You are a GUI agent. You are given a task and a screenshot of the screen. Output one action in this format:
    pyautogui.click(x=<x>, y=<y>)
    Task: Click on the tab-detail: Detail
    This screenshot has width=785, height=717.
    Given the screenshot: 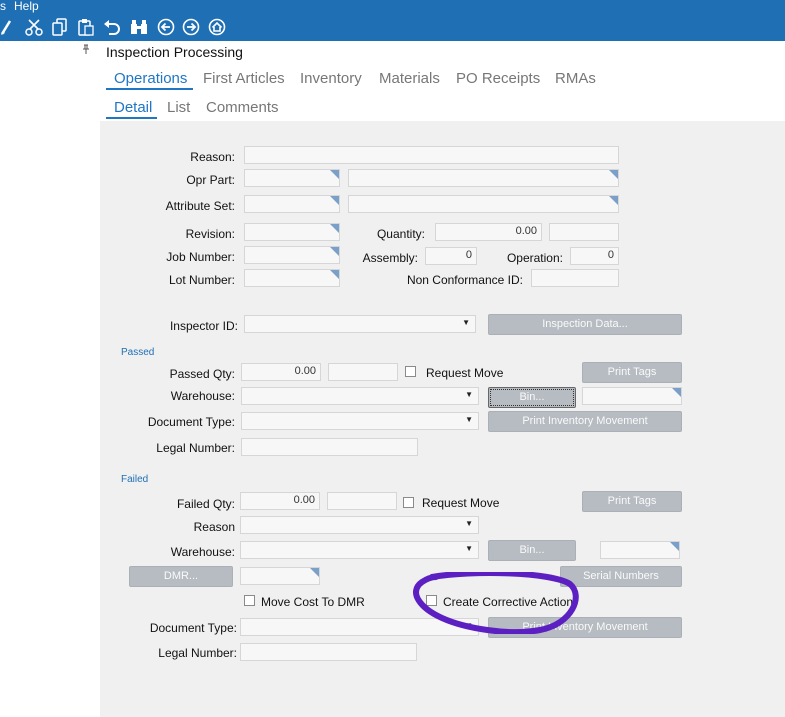 What is the action you would take?
    pyautogui.click(x=133, y=107)
    